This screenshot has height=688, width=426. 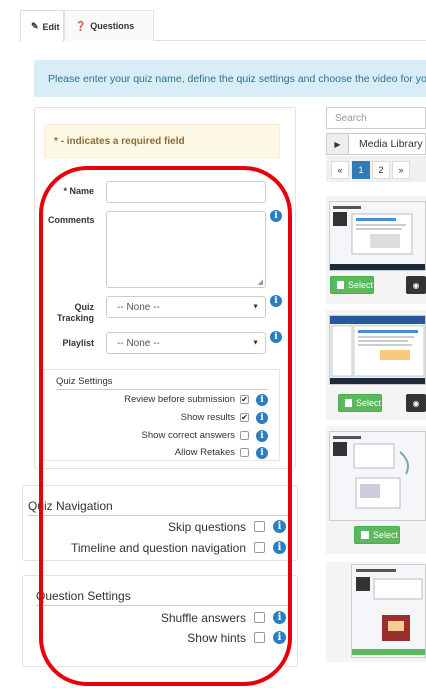 What do you see at coordinates (376, 118) in the screenshot?
I see `media-search-input: Search` at bounding box center [376, 118].